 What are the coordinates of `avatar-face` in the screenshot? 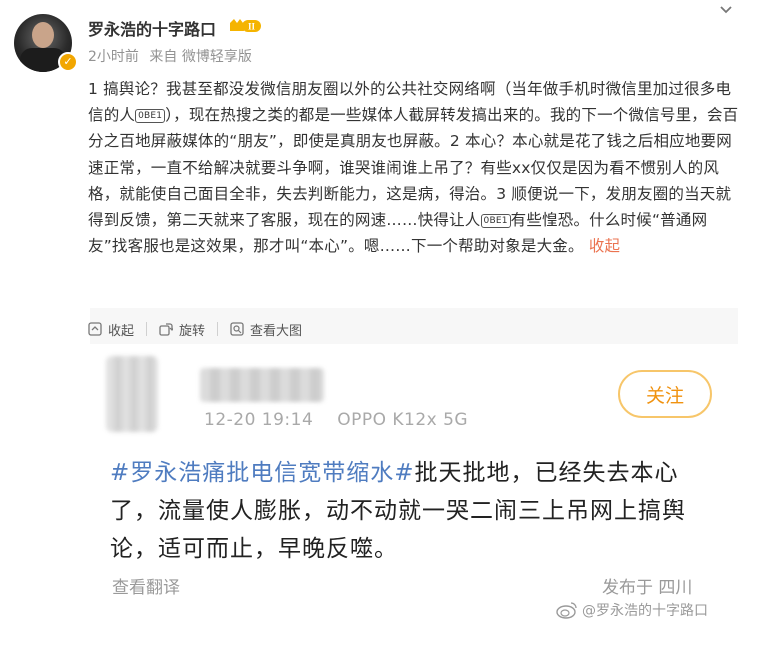 It's located at (43, 35).